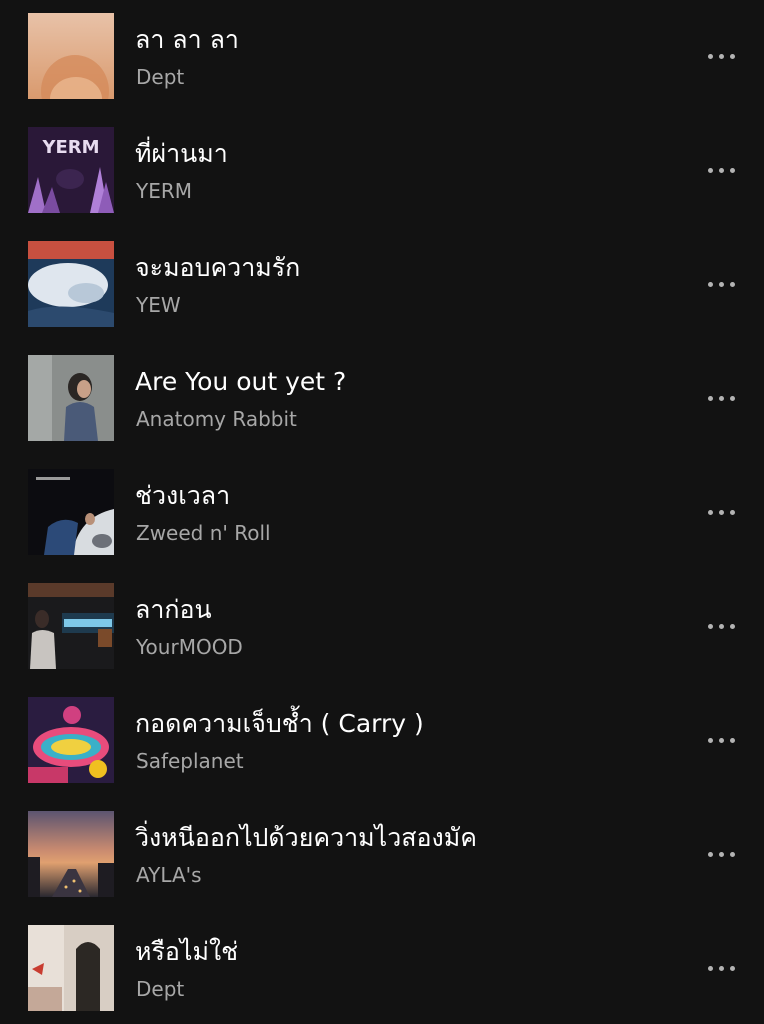 This screenshot has height=1024, width=764. I want to click on track-row: YERM ที่ผ่านมา YERM, so click(382, 171).